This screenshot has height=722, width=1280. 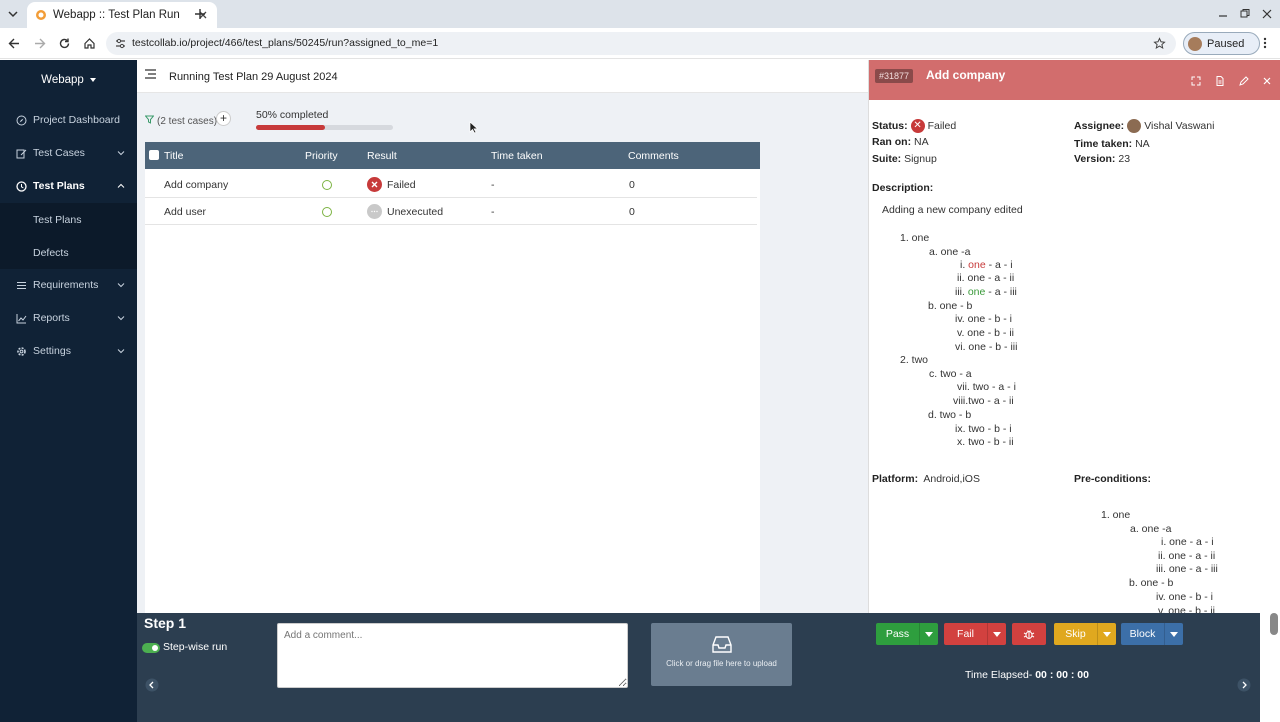 What do you see at coordinates (223, 118) in the screenshot?
I see `add-test-case-button: +` at bounding box center [223, 118].